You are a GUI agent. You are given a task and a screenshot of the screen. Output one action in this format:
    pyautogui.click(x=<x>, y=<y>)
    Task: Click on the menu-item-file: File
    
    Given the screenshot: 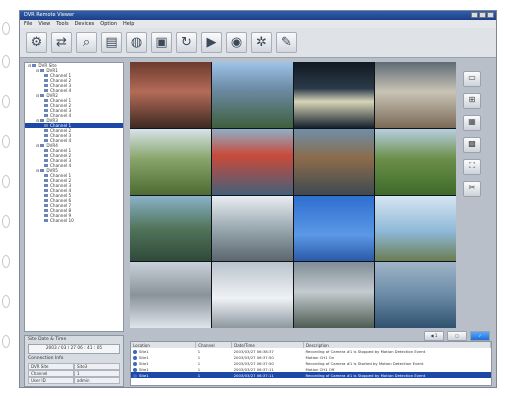 What is the action you would take?
    pyautogui.click(x=28, y=24)
    